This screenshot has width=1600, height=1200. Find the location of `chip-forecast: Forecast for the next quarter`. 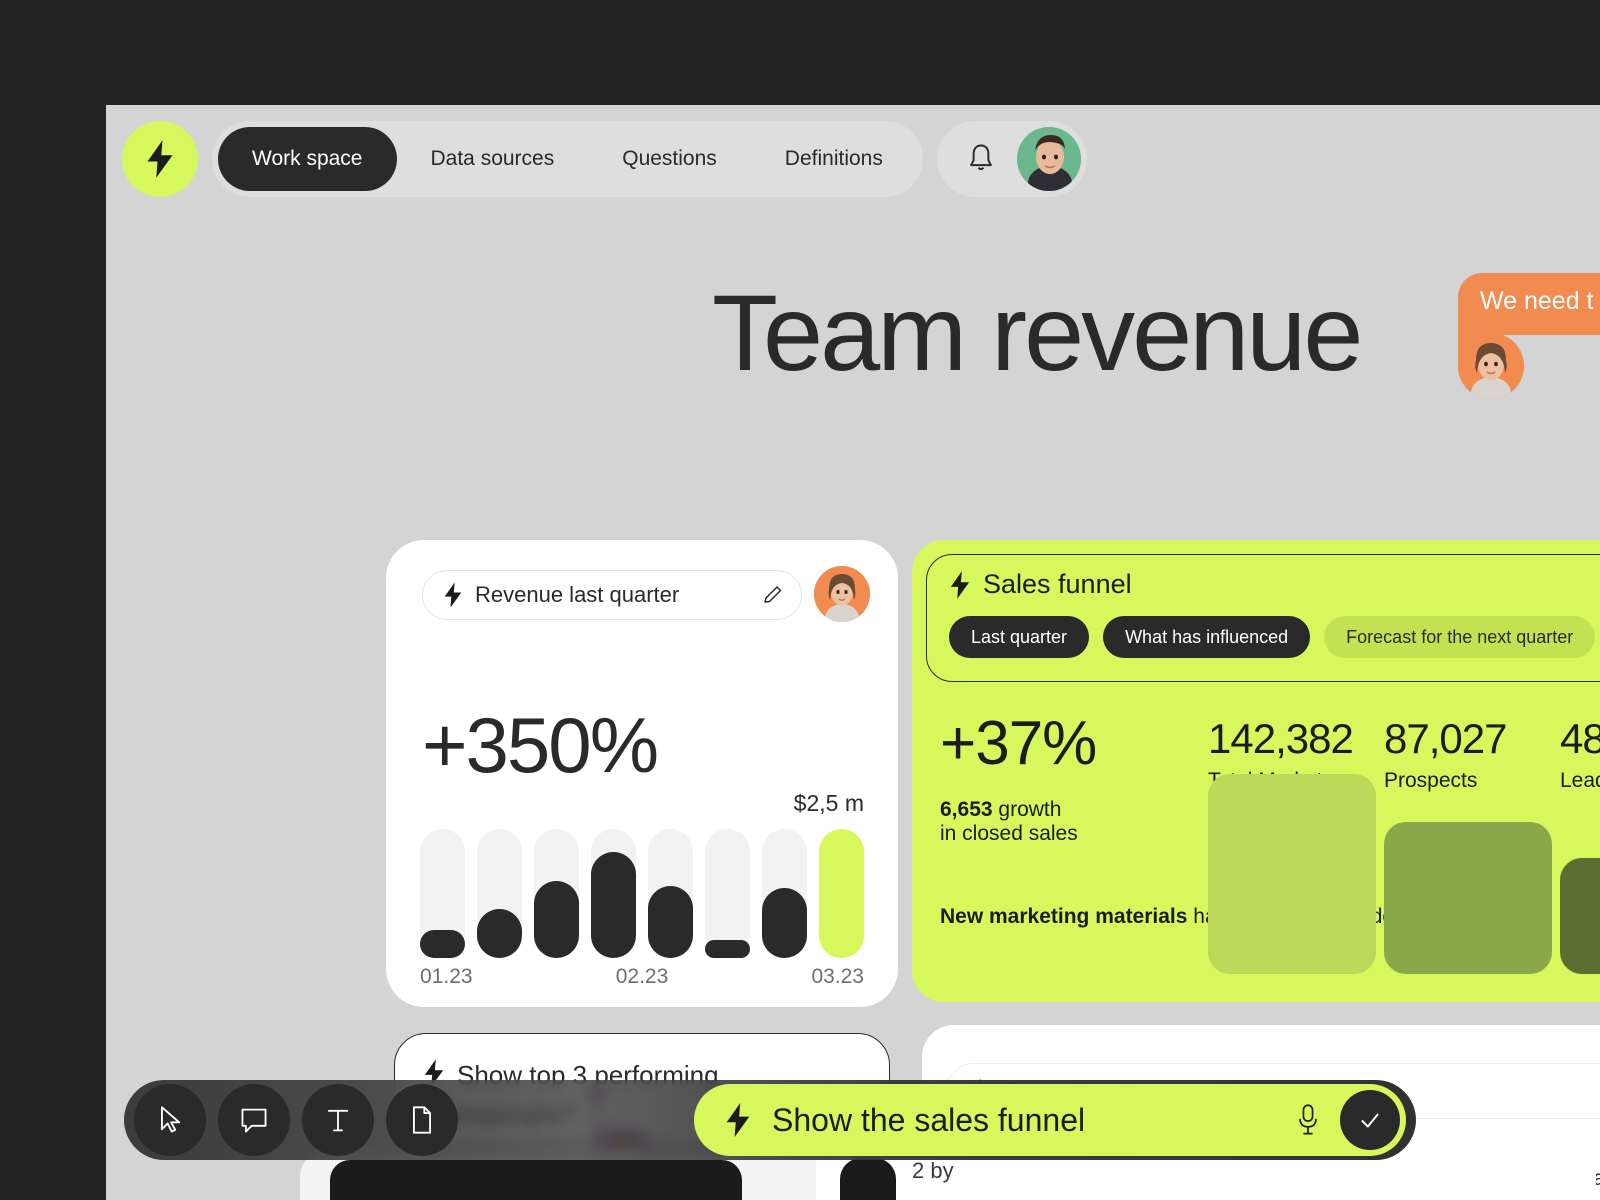

chip-forecast: Forecast for the next quarter is located at coordinates (1460, 637).